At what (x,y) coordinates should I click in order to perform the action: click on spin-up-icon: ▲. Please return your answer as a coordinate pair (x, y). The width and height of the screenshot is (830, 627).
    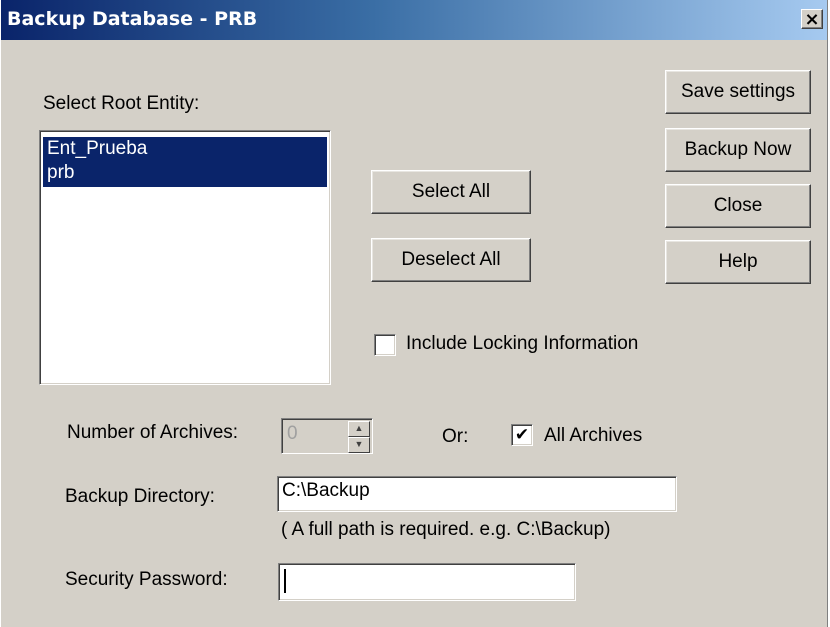
    Looking at the image, I should click on (359, 429).